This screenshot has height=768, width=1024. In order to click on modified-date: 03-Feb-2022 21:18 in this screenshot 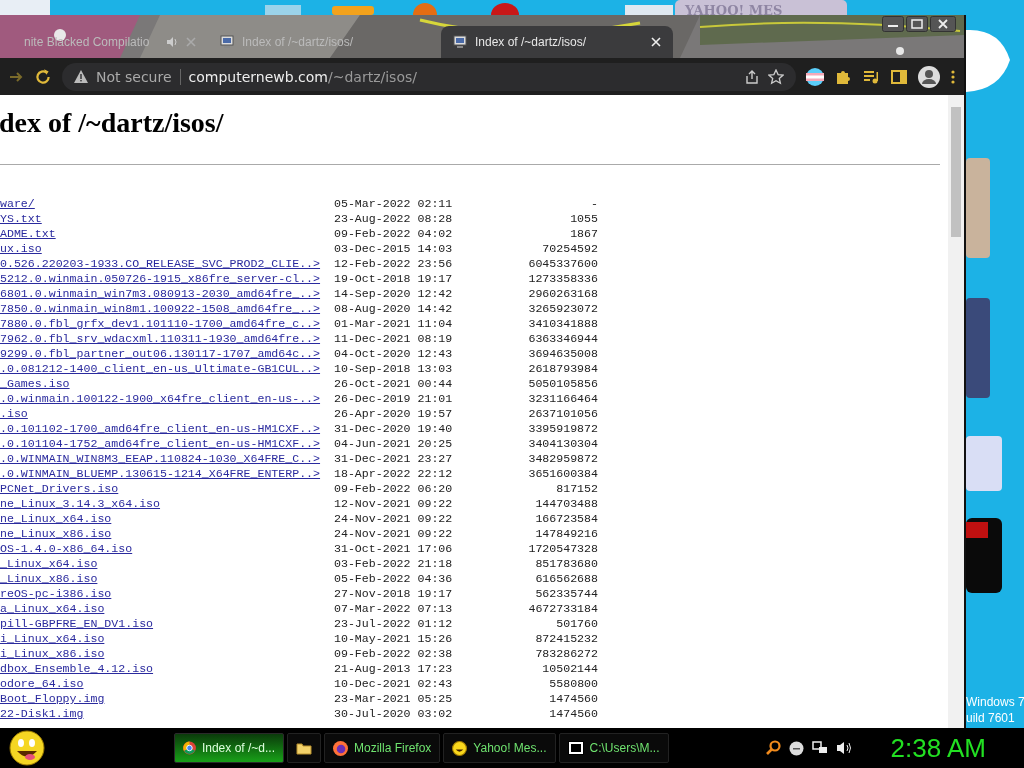, I will do `click(394, 563)`.